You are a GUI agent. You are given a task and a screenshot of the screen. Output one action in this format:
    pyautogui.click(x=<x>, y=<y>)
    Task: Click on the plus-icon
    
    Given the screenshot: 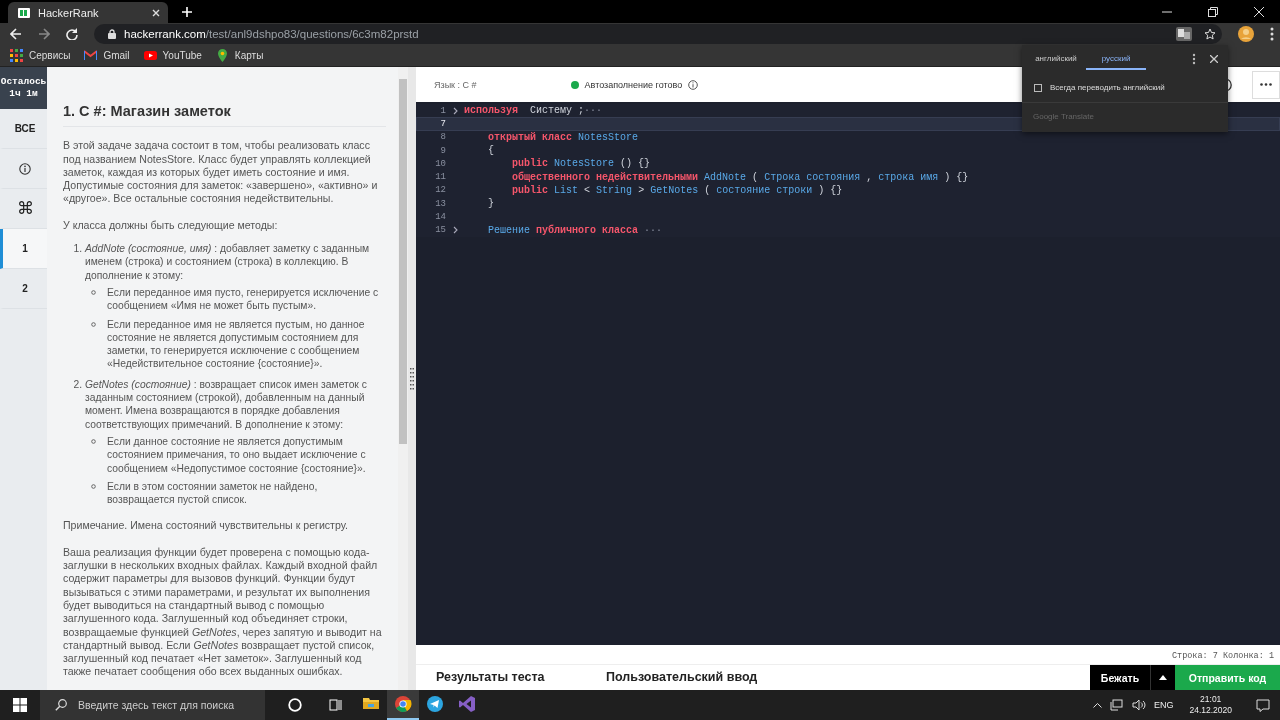 What is the action you would take?
    pyautogui.click(x=187, y=12)
    